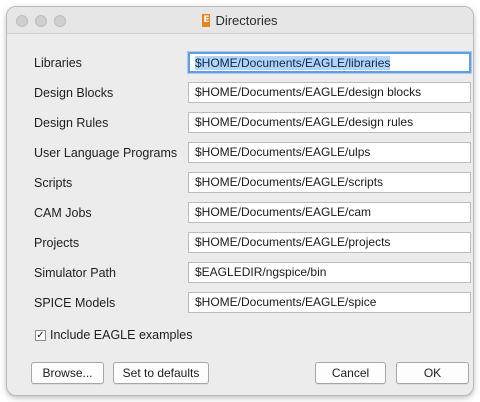 This screenshot has width=480, height=402. What do you see at coordinates (75, 273) in the screenshot?
I see `simulator-path-label: Simulator Path` at bounding box center [75, 273].